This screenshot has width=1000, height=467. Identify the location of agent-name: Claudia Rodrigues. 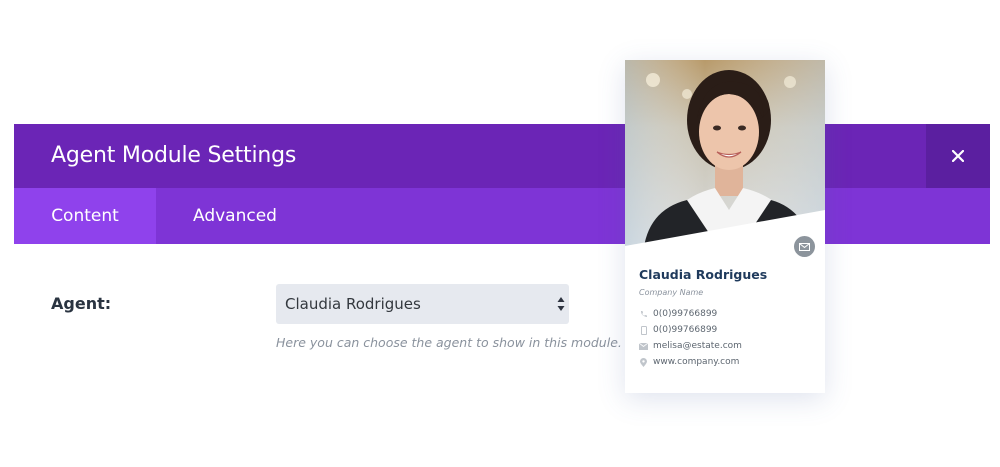
(703, 274).